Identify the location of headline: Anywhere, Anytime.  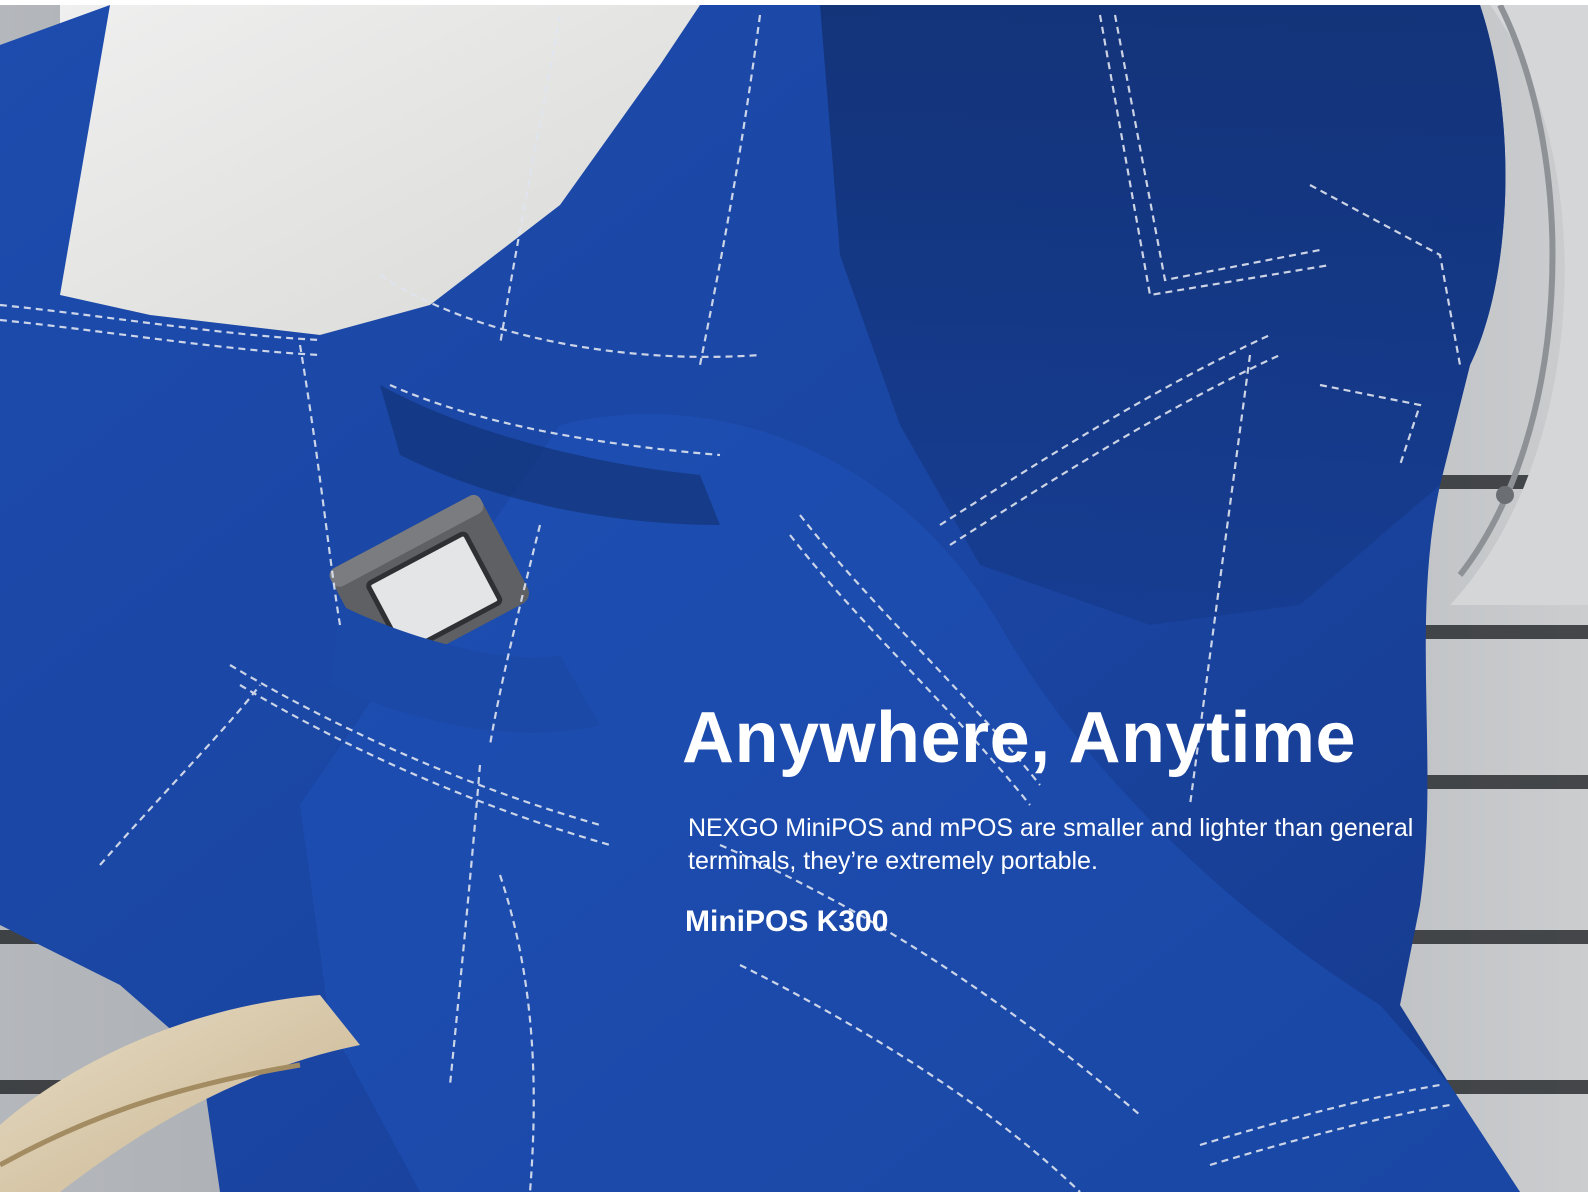
(1019, 738).